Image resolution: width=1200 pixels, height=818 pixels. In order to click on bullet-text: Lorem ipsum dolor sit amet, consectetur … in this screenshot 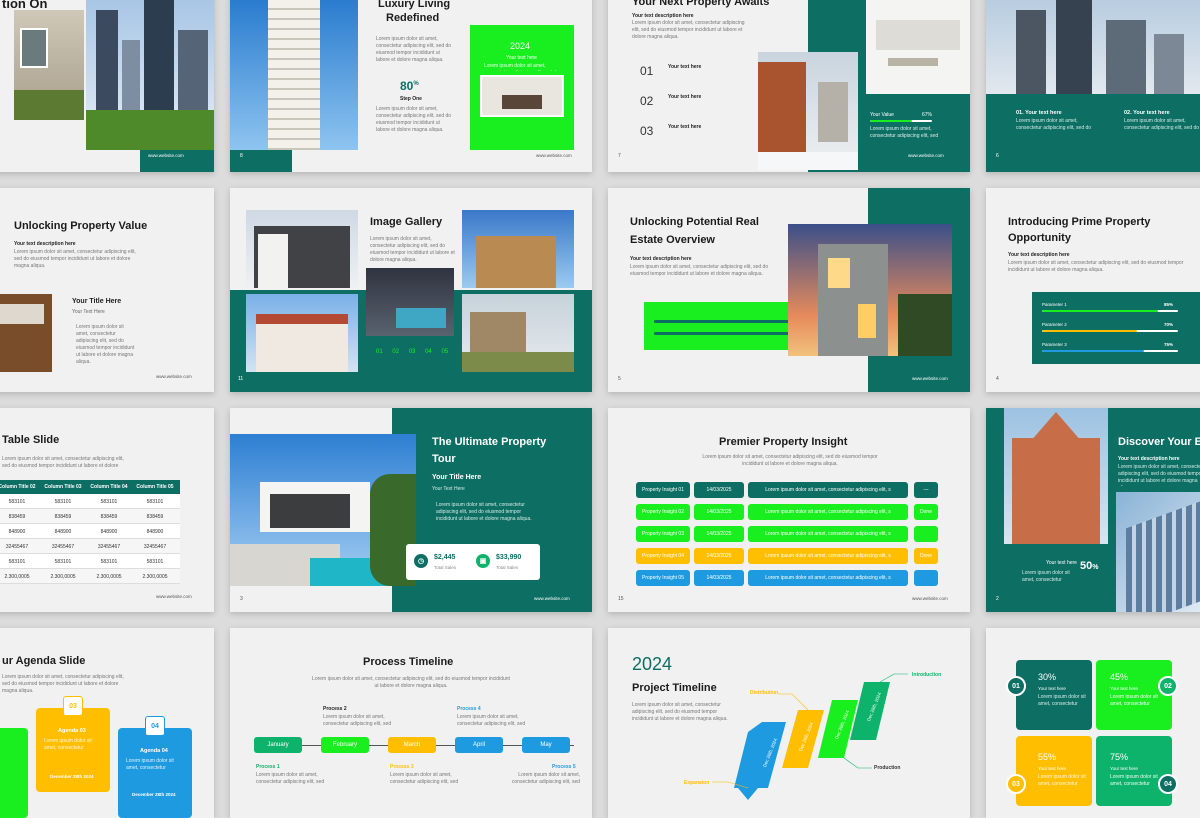, I will do `click(484, 512)`.